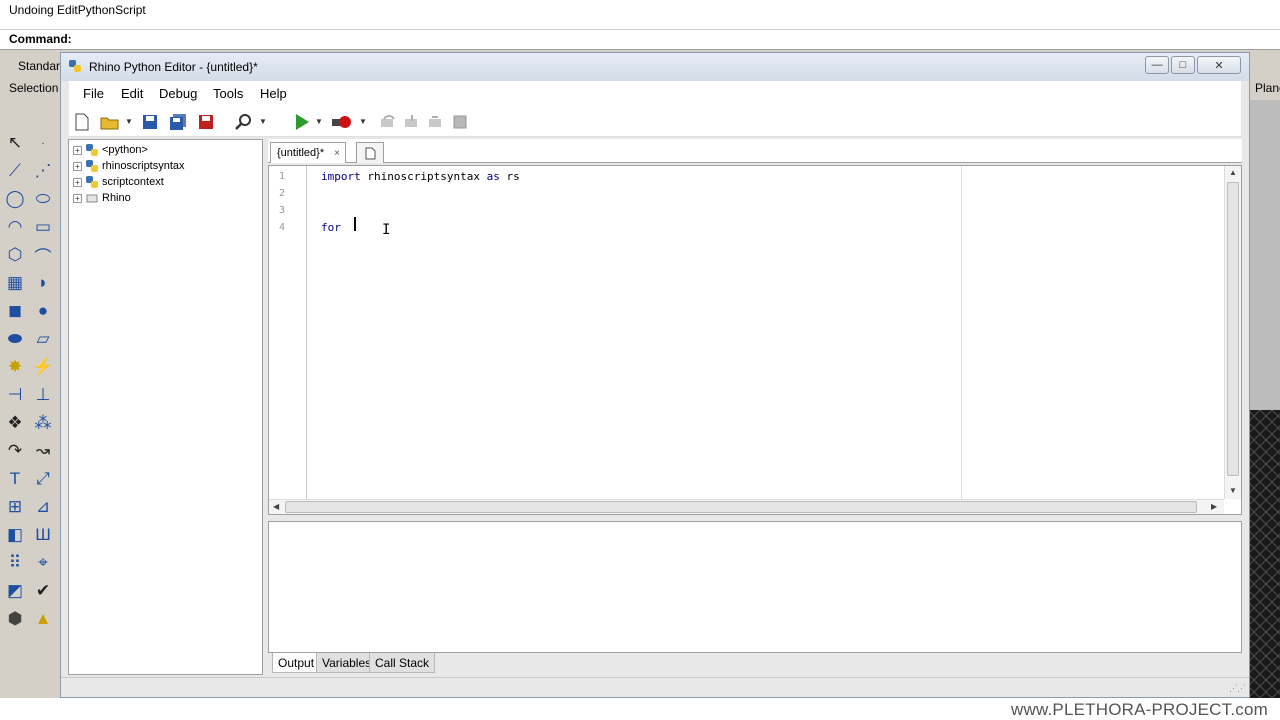  I want to click on tab-close-icon: ×, so click(337, 153).